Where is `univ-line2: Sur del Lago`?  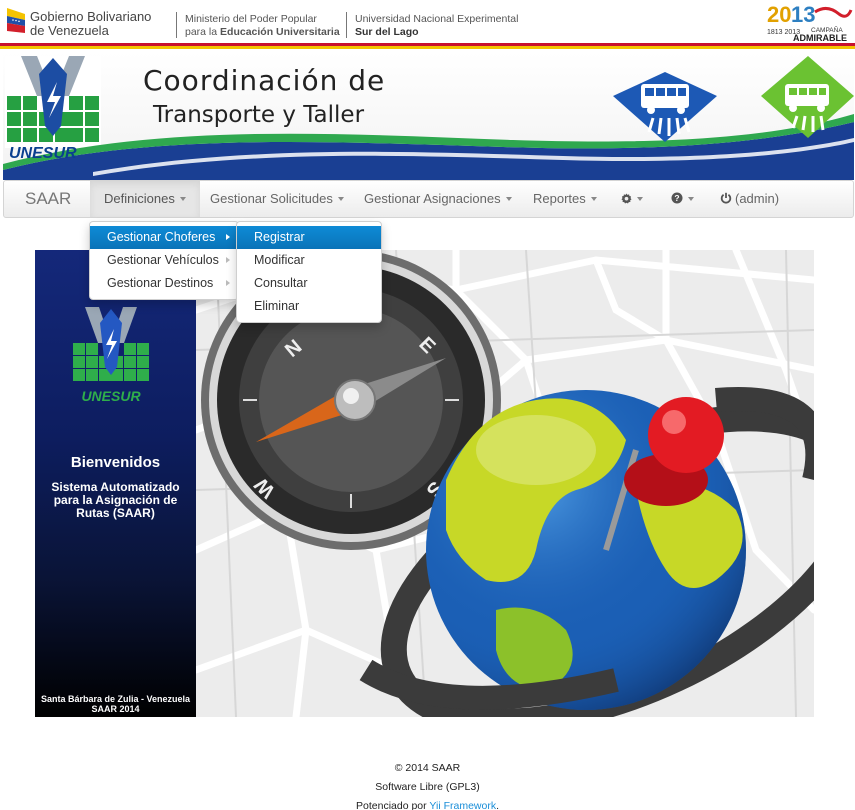
univ-line2: Sur del Lago is located at coordinates (387, 32).